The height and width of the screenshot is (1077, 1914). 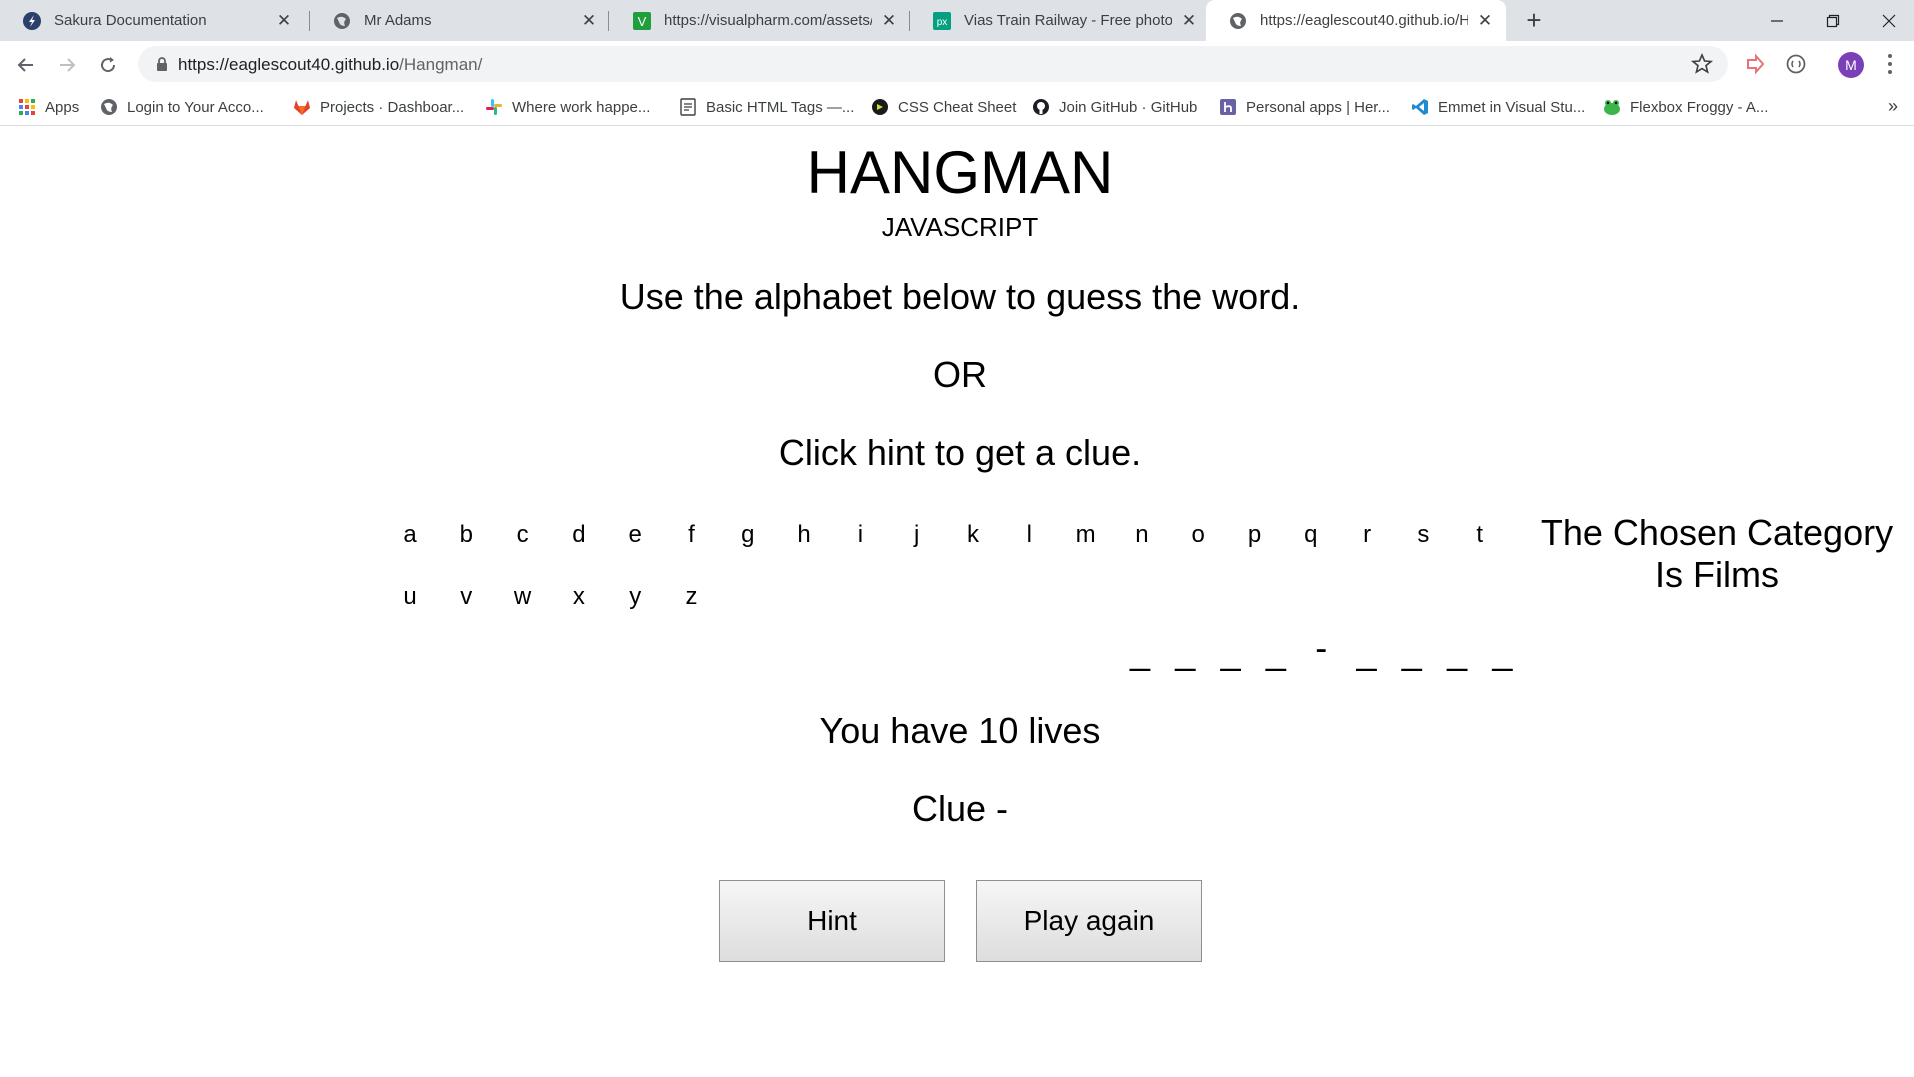 I want to click on letter-l: l, so click(x=1029, y=535).